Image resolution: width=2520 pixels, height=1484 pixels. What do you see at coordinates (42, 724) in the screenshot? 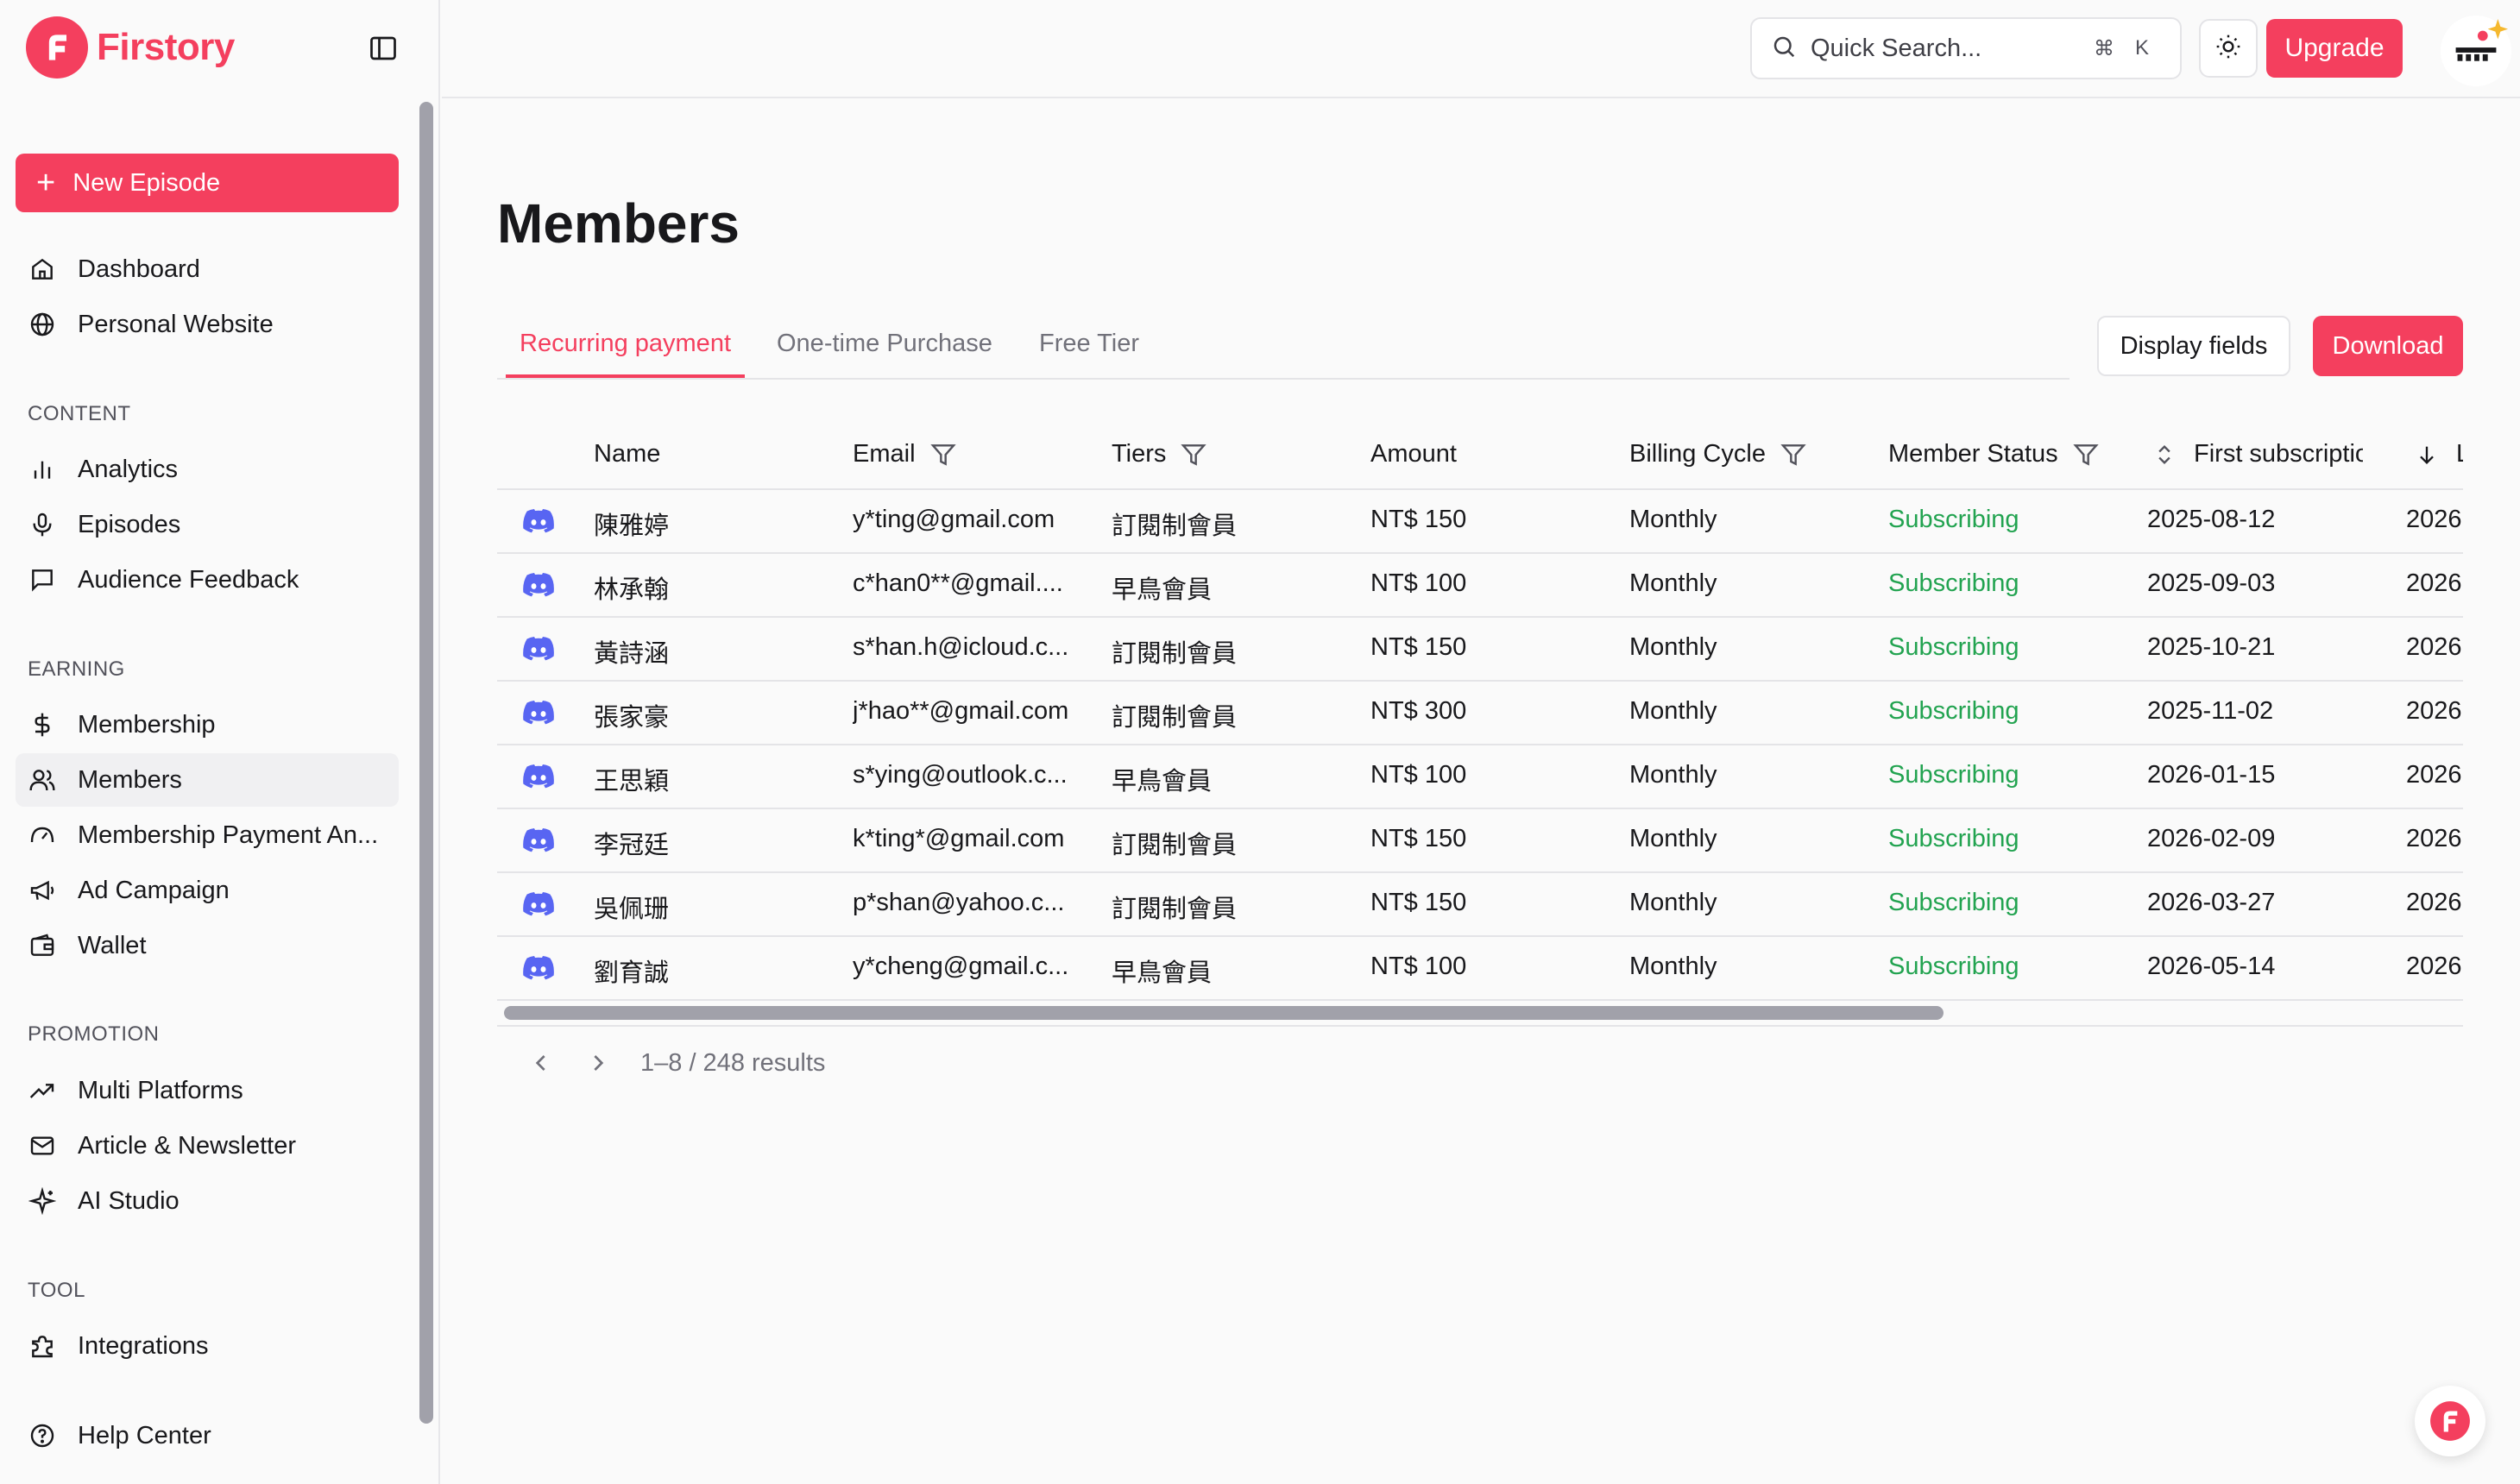
I see `dollar-icon` at bounding box center [42, 724].